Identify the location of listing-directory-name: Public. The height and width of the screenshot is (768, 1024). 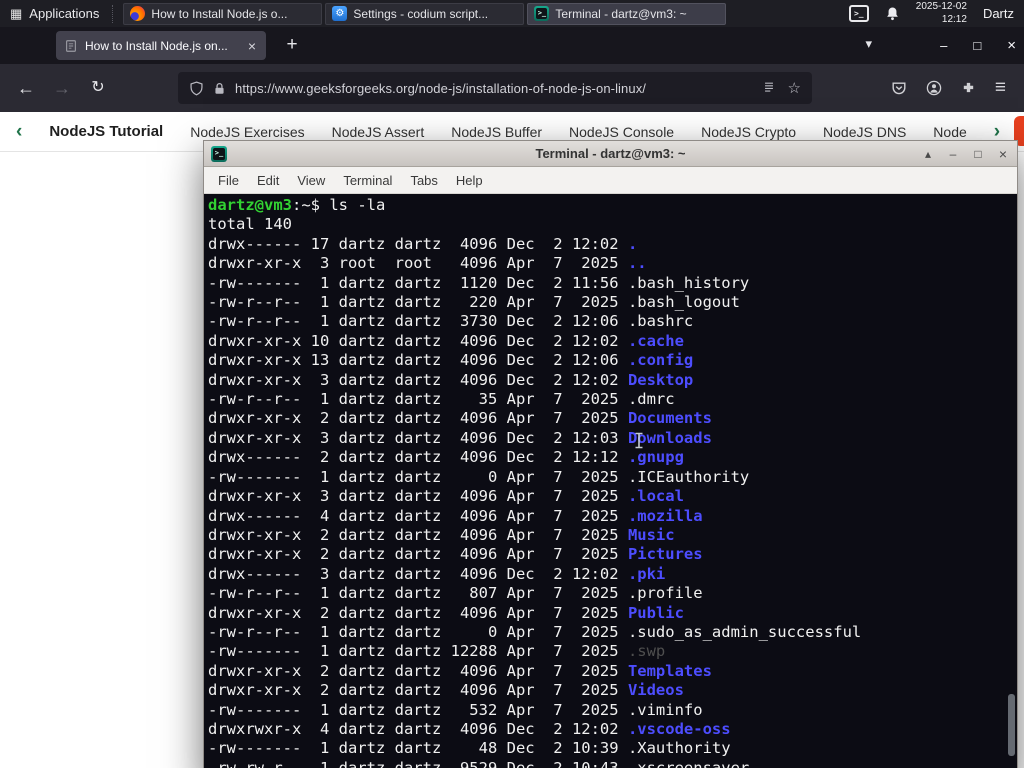
(655, 612).